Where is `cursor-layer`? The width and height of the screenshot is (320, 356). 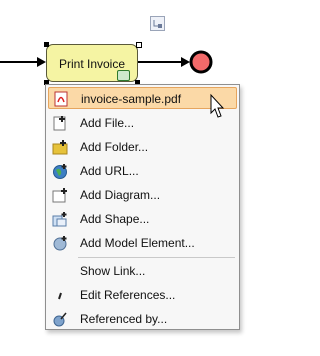
cursor-layer is located at coordinates (217, 105).